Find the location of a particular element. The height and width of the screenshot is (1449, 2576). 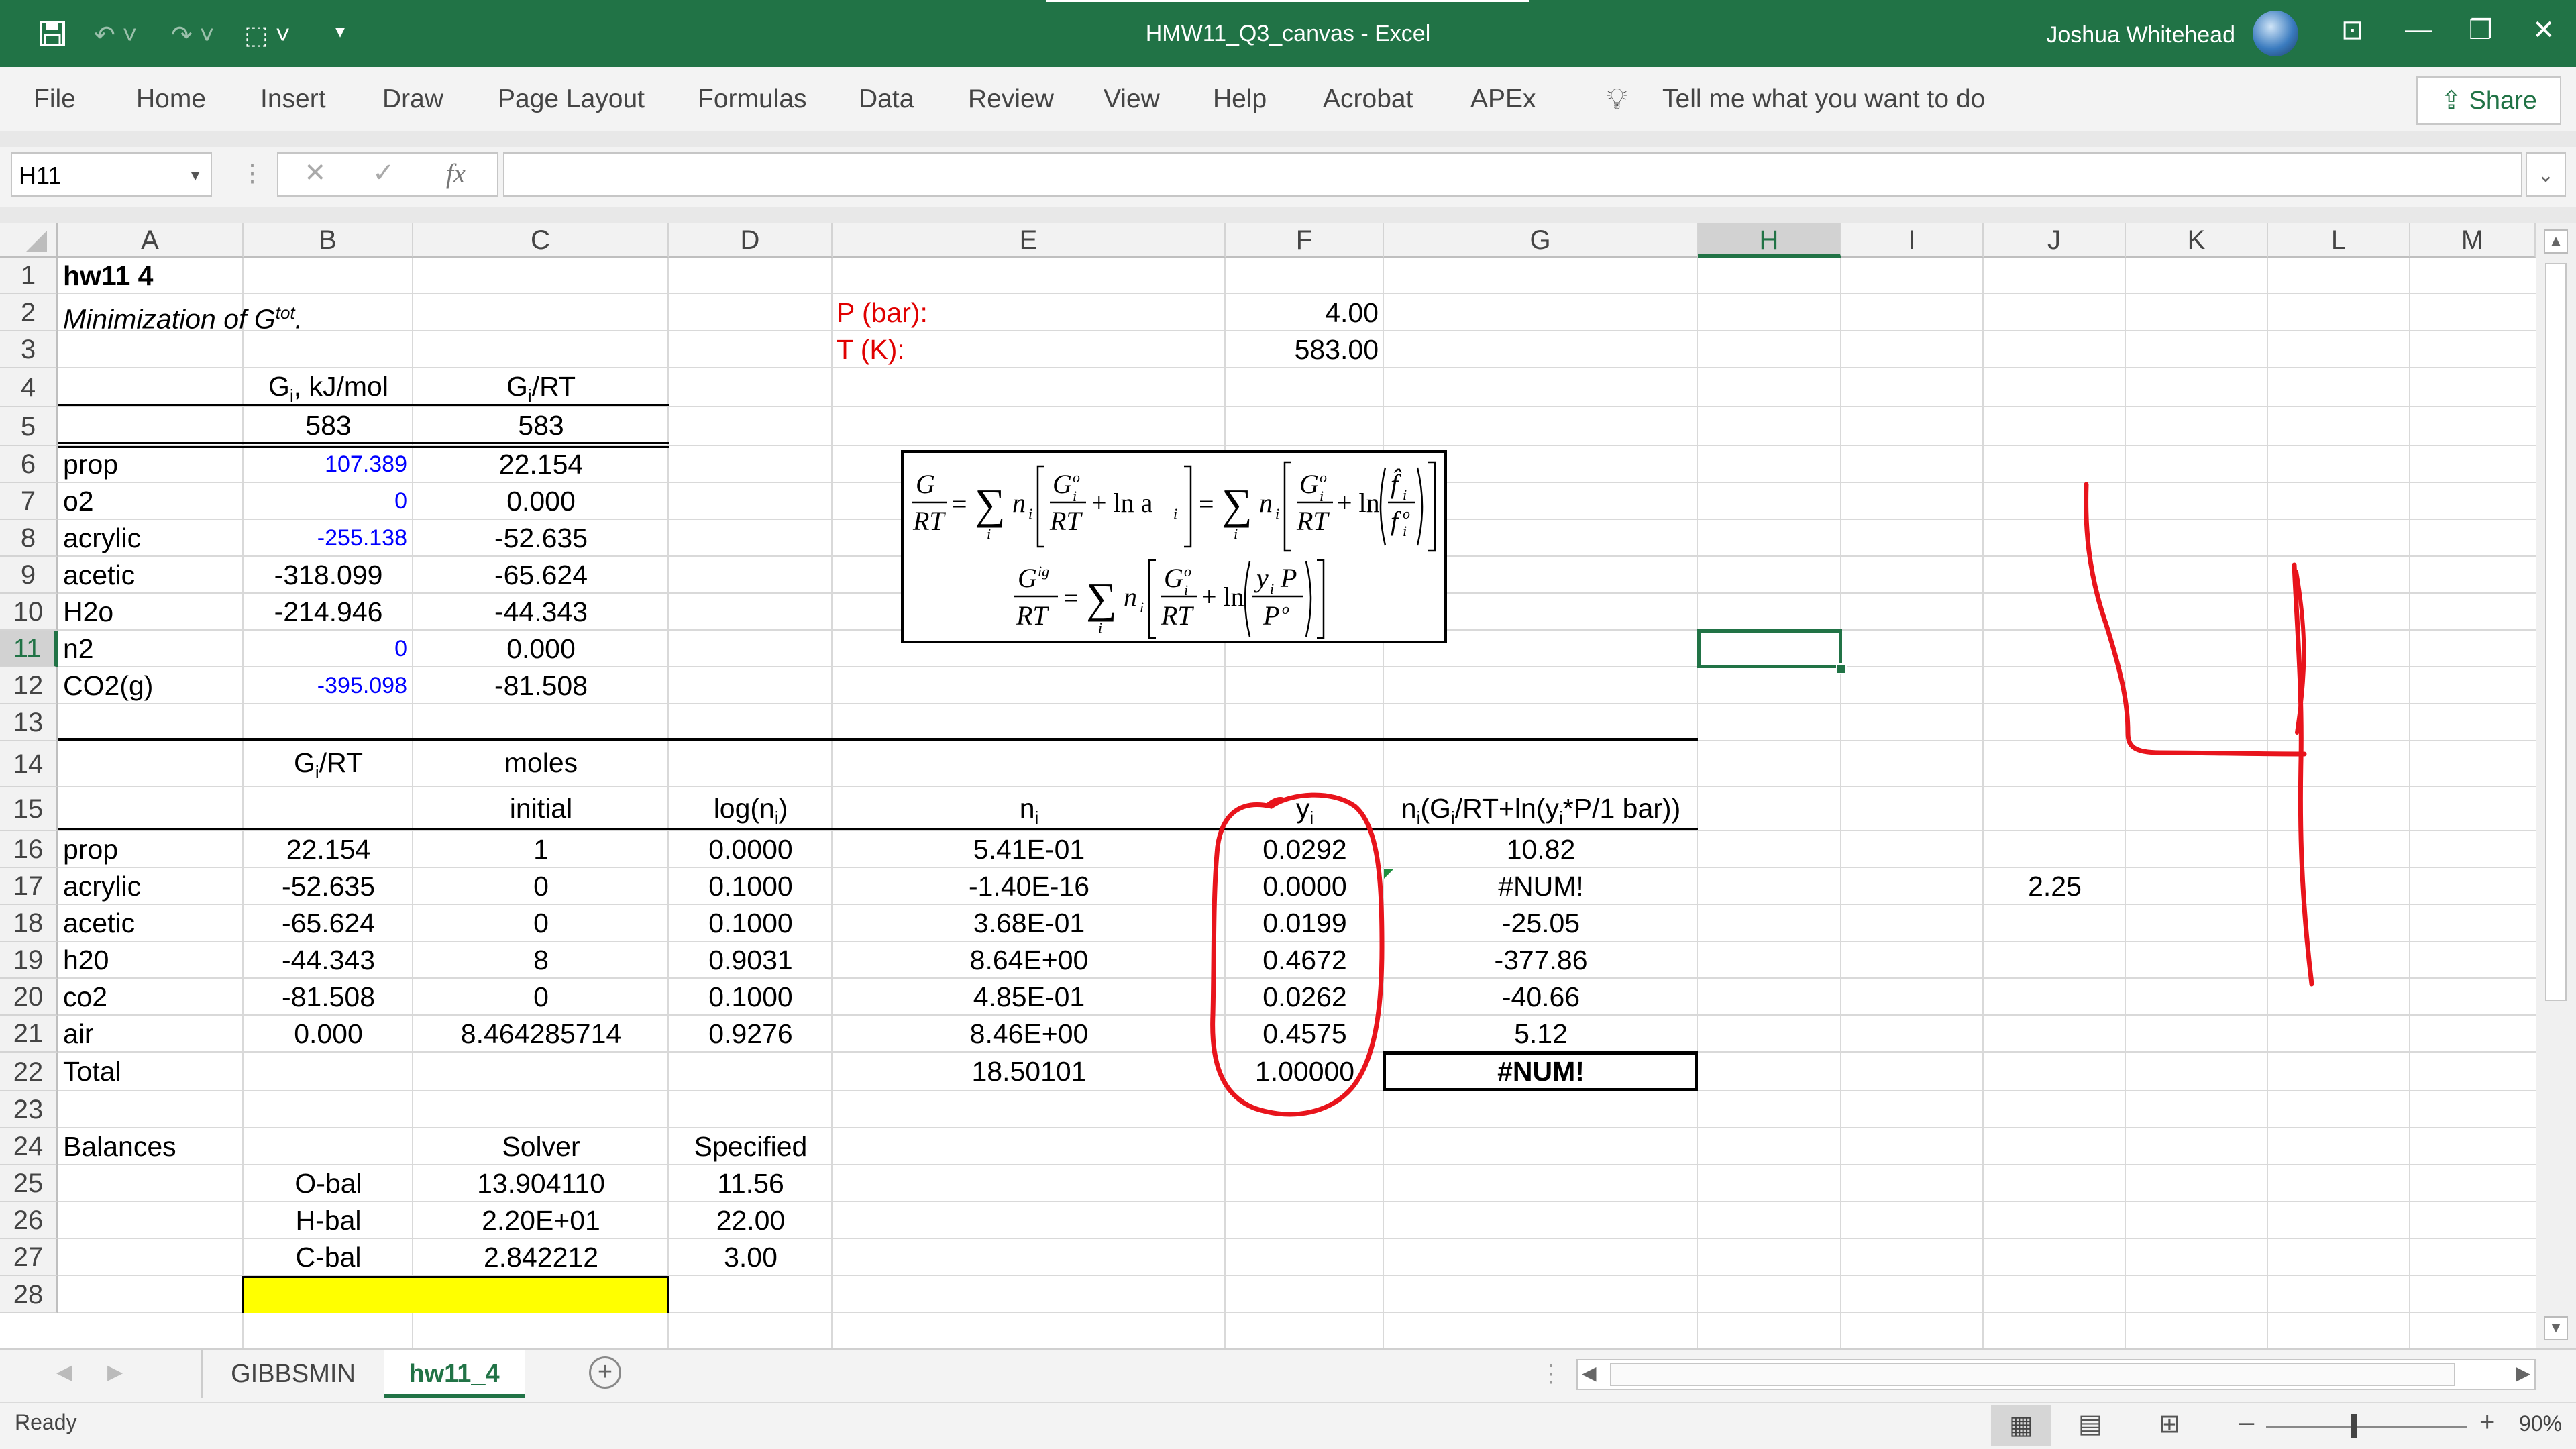

share-button: ⇪ Share is located at coordinates (2488, 100).